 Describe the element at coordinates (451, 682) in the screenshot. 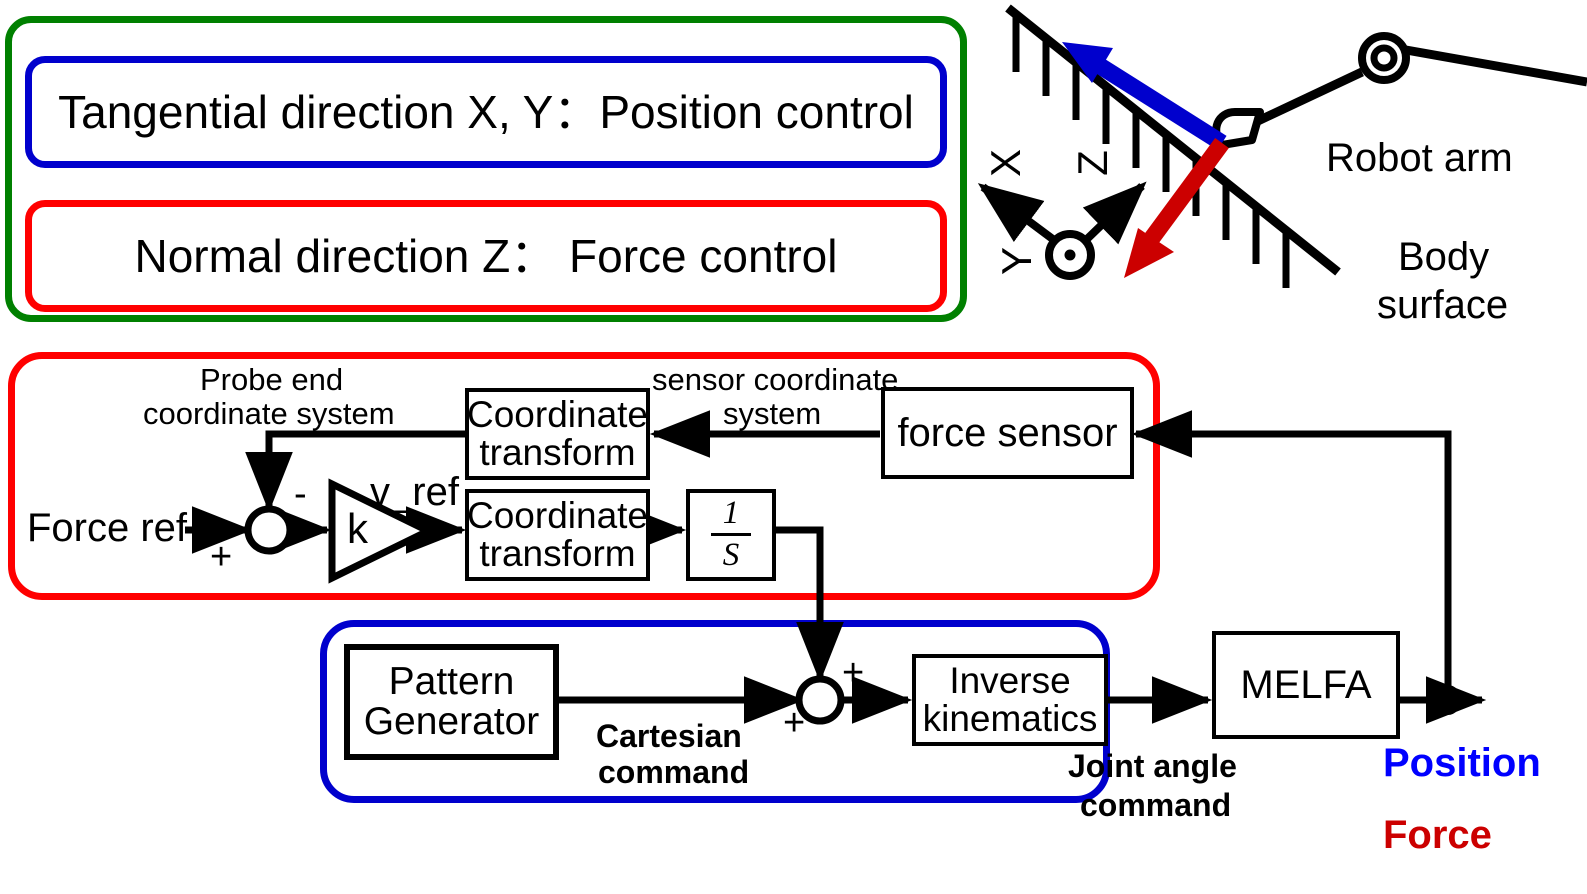

I see `pattern-generator-line1: Pattern` at that location.